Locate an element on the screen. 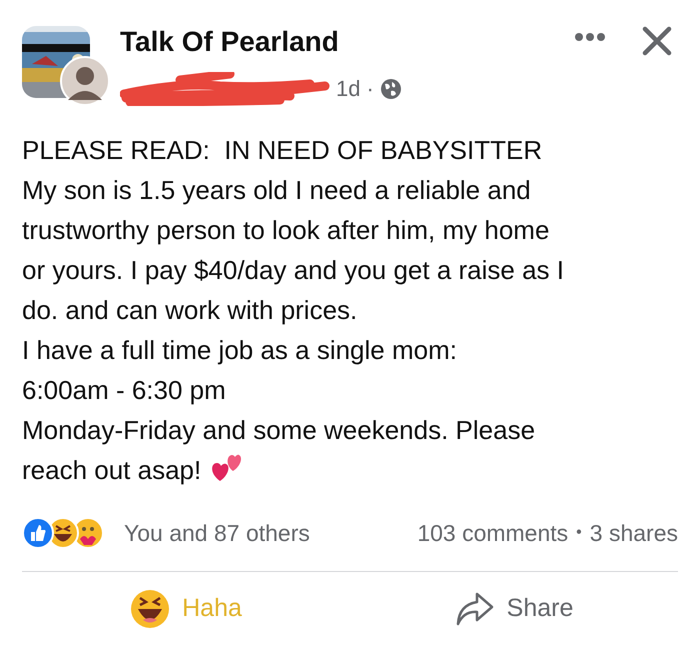 This screenshot has width=700, height=662. comment-count: 103 comments is located at coordinates (492, 533).